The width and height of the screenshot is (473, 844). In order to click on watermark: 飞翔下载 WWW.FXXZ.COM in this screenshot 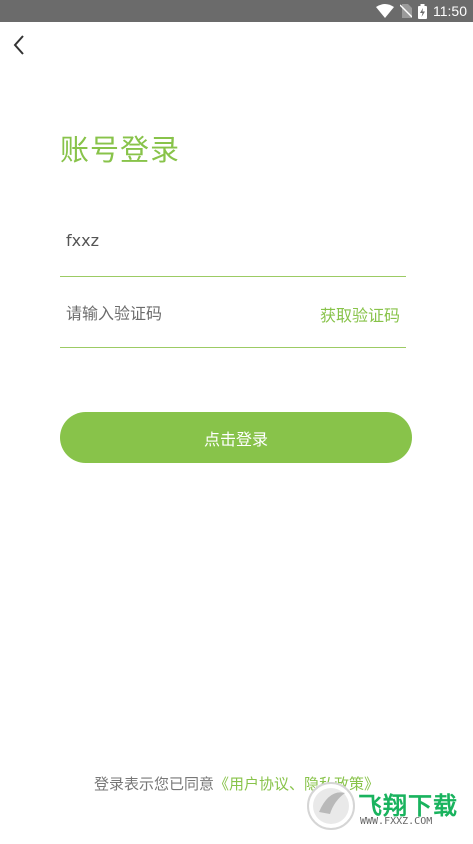, I will do `click(385, 806)`.